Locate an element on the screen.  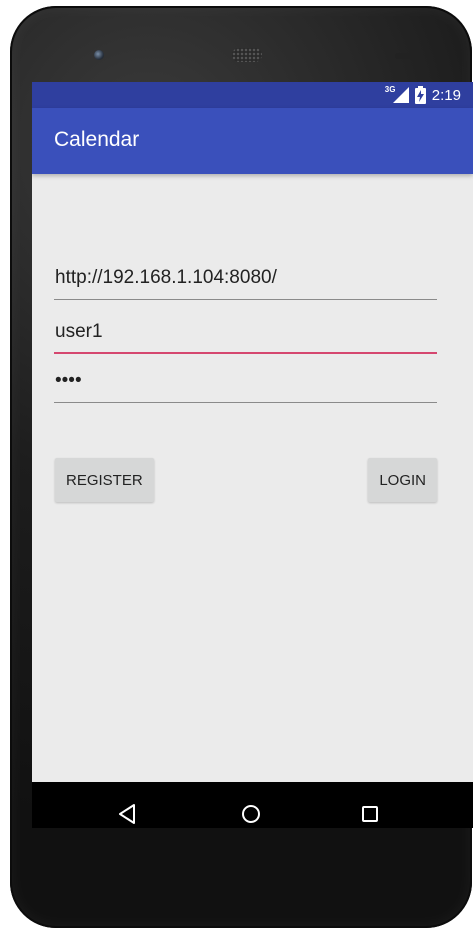
app-bar: Calendar is located at coordinates (252, 141).